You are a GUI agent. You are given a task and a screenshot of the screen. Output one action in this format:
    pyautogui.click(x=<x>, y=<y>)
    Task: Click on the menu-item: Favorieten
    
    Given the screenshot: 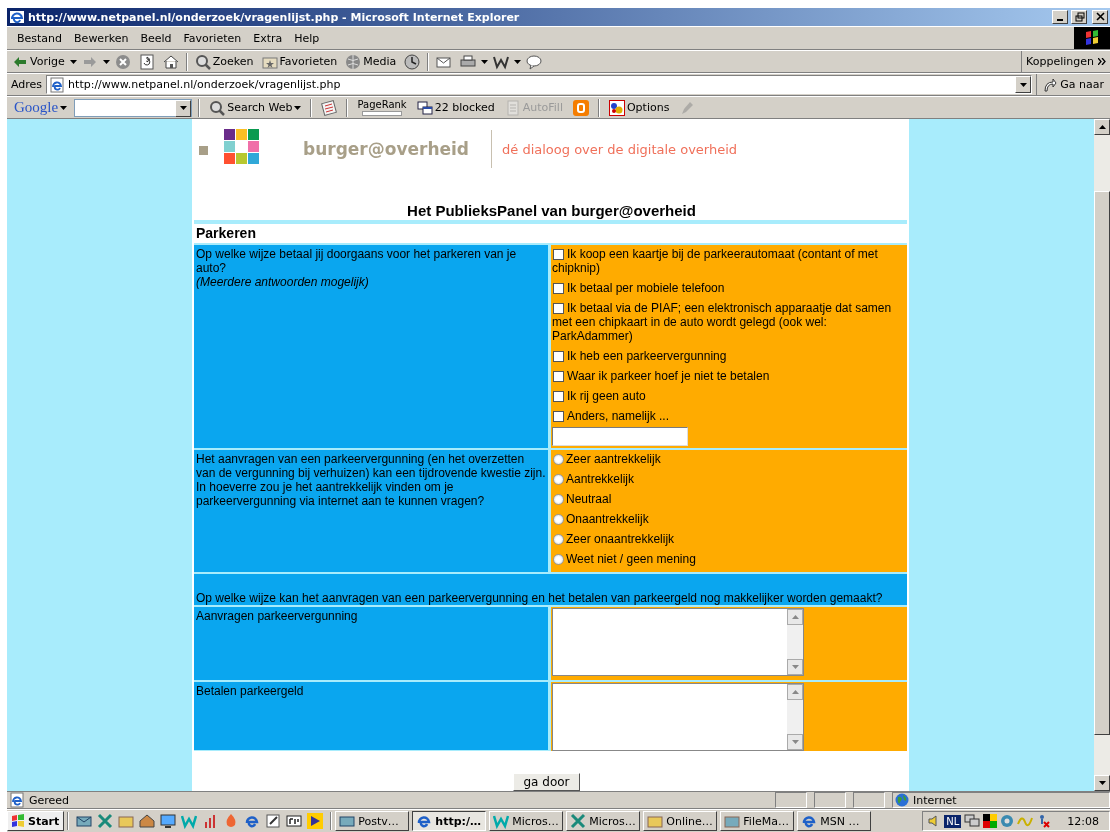 What is the action you would take?
    pyautogui.click(x=212, y=38)
    